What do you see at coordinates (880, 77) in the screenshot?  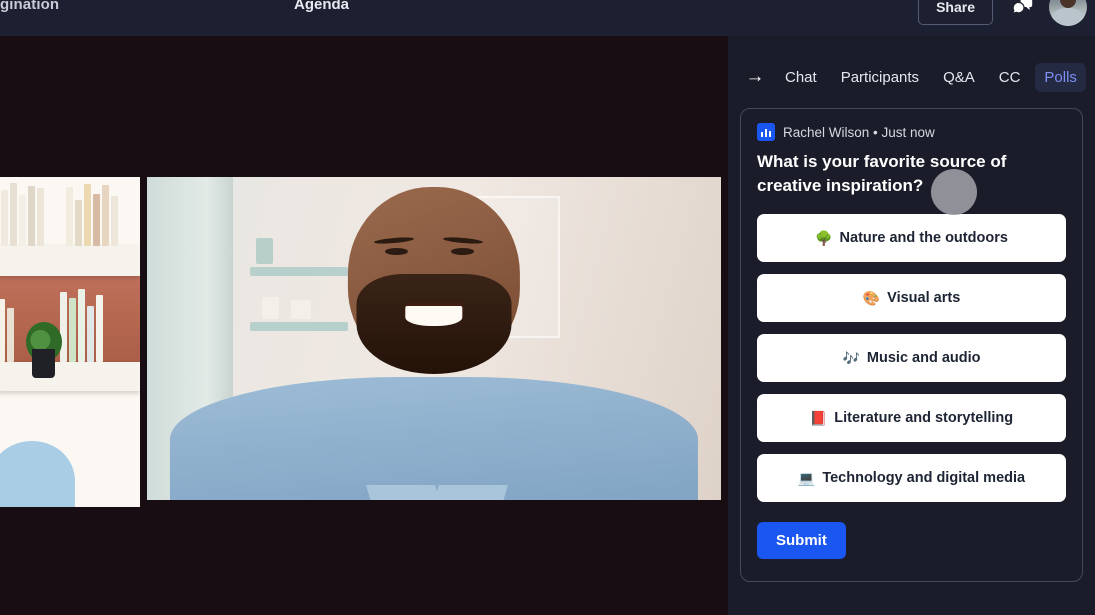 I see `tab-participants: Participants` at bounding box center [880, 77].